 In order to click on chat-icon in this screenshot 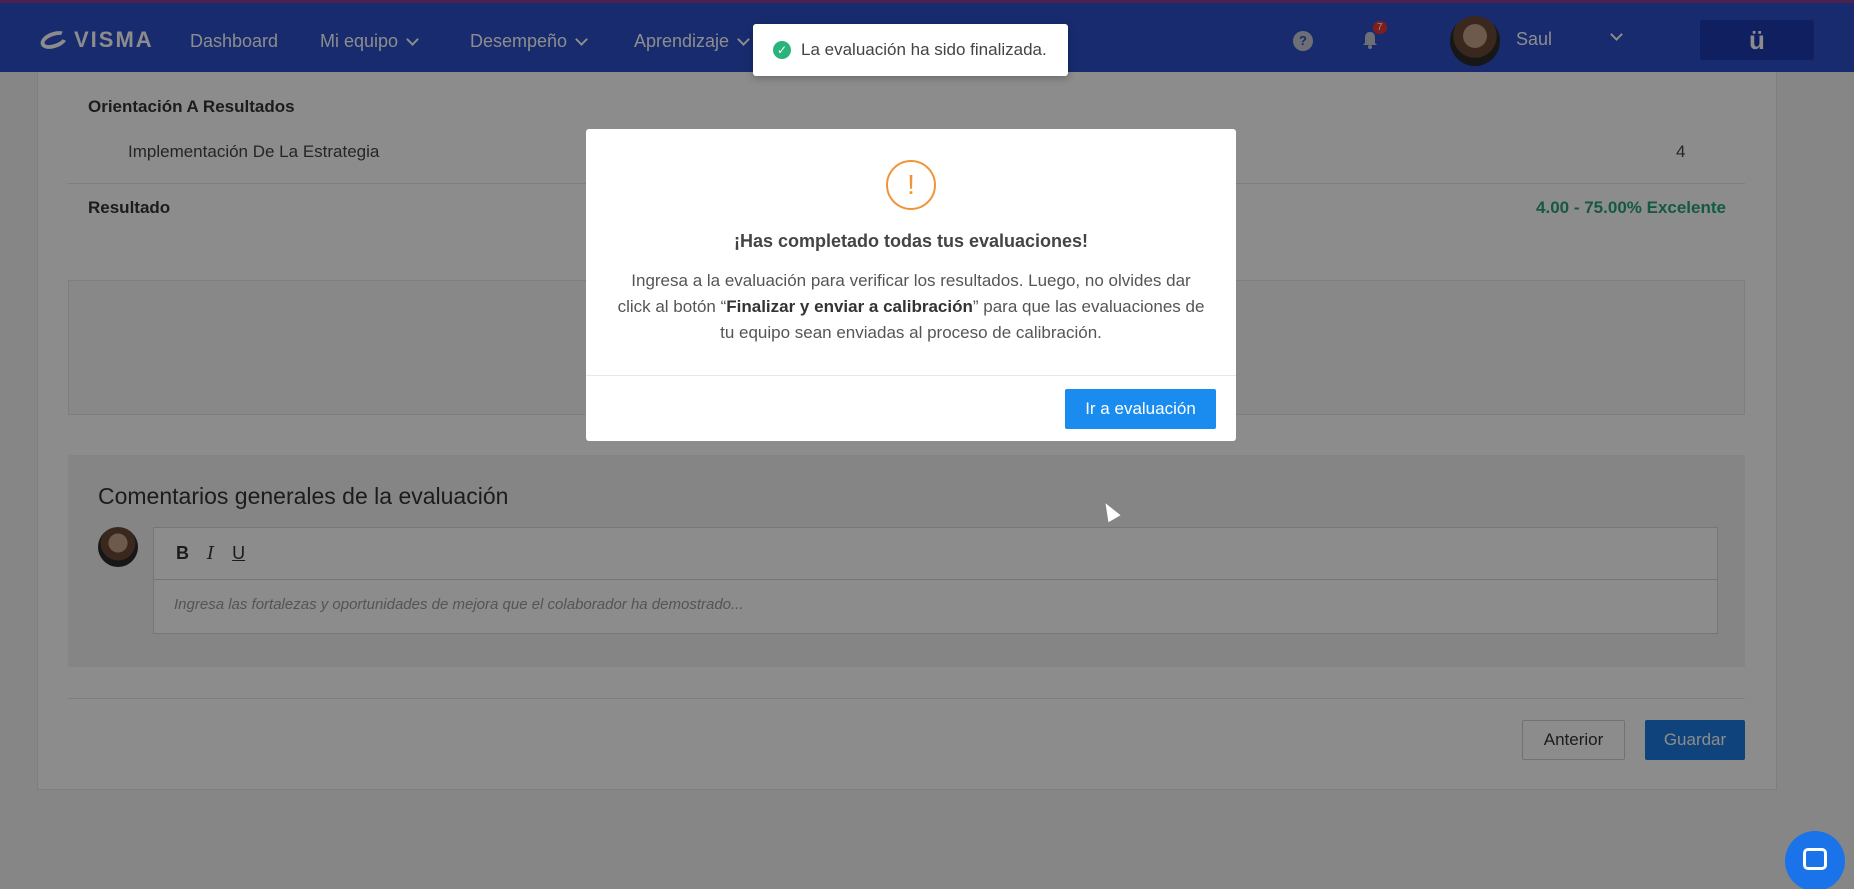, I will do `click(1815, 859)`.